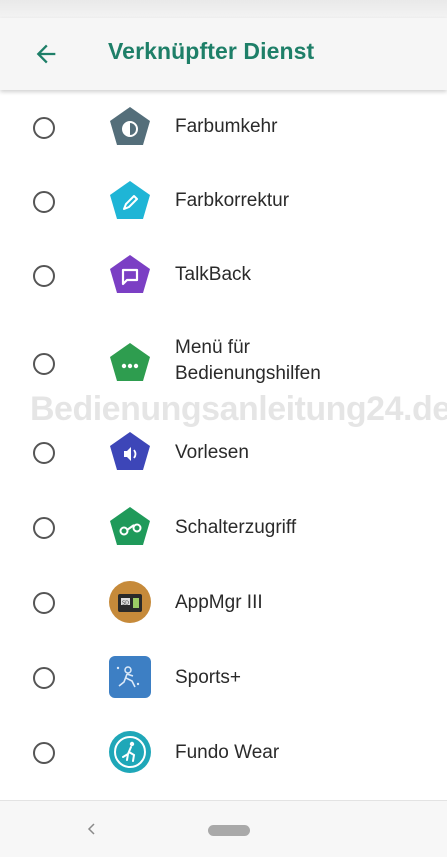 The width and height of the screenshot is (447, 857). I want to click on list-item-farbkorrektur: Farbkorrektur, so click(223, 200).